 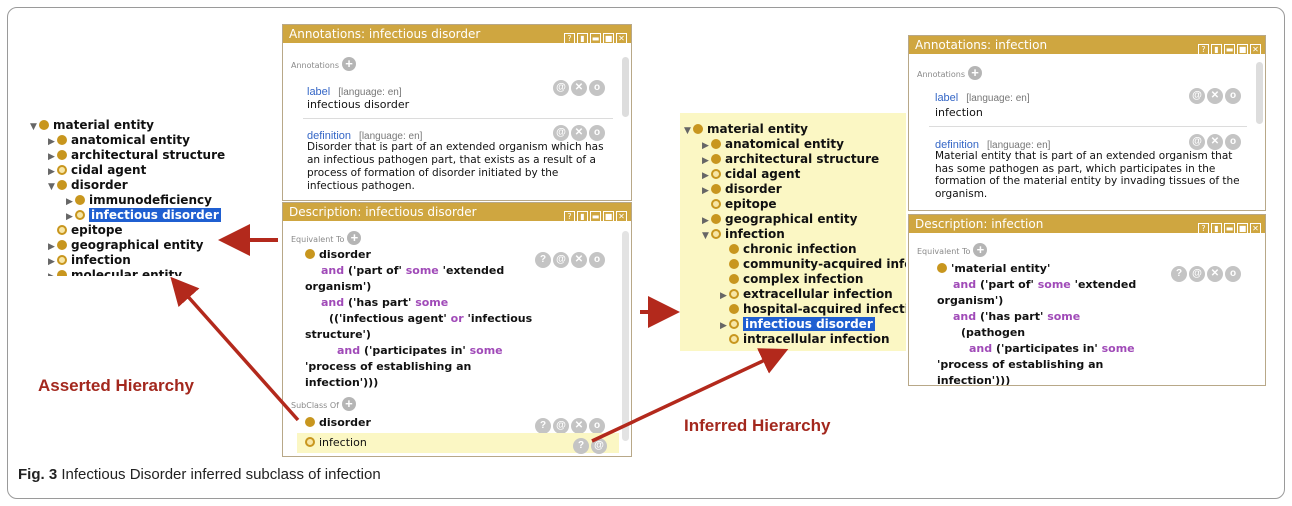 I want to click on asserted-hierarchy-label: Asserted Hierarchy, so click(x=116, y=385).